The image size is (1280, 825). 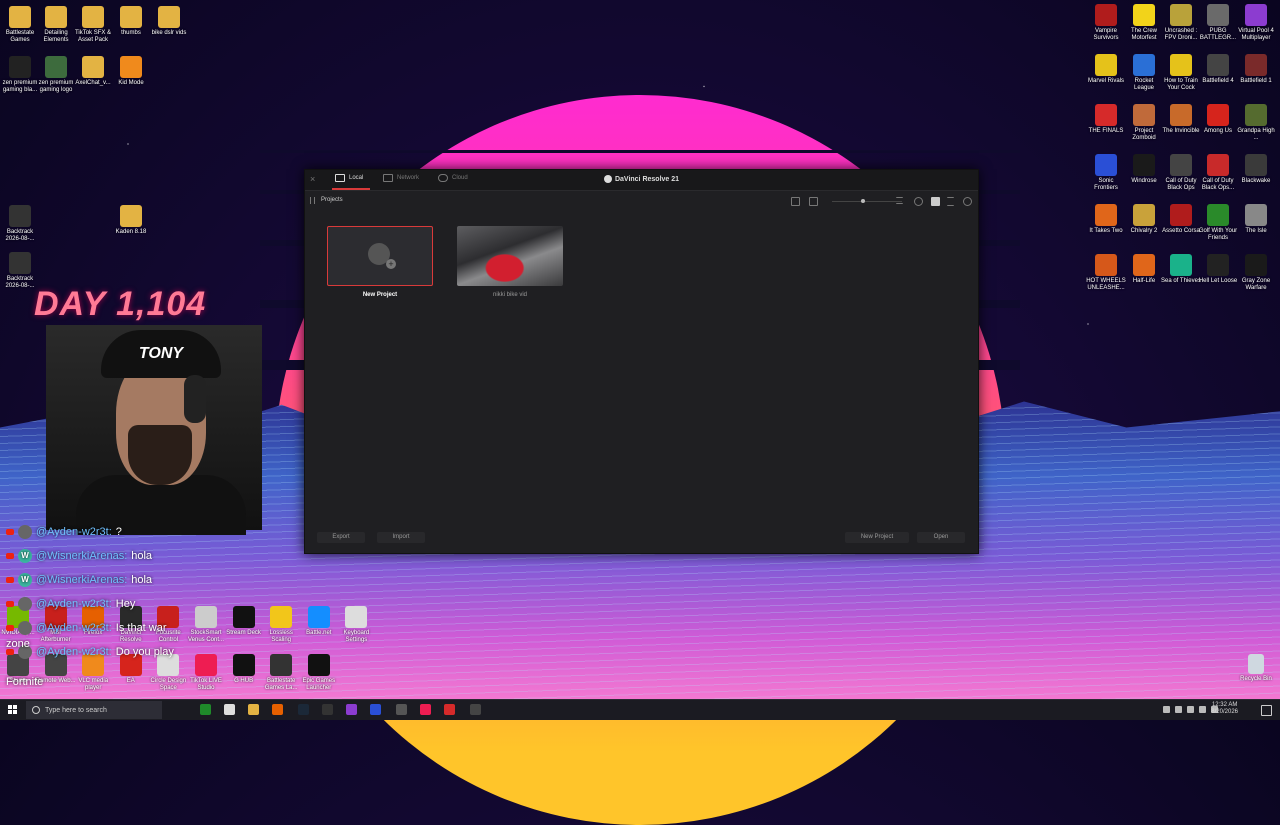 I want to click on desktop-thumbs-shortcut: thumbs, so click(x=131, y=21).